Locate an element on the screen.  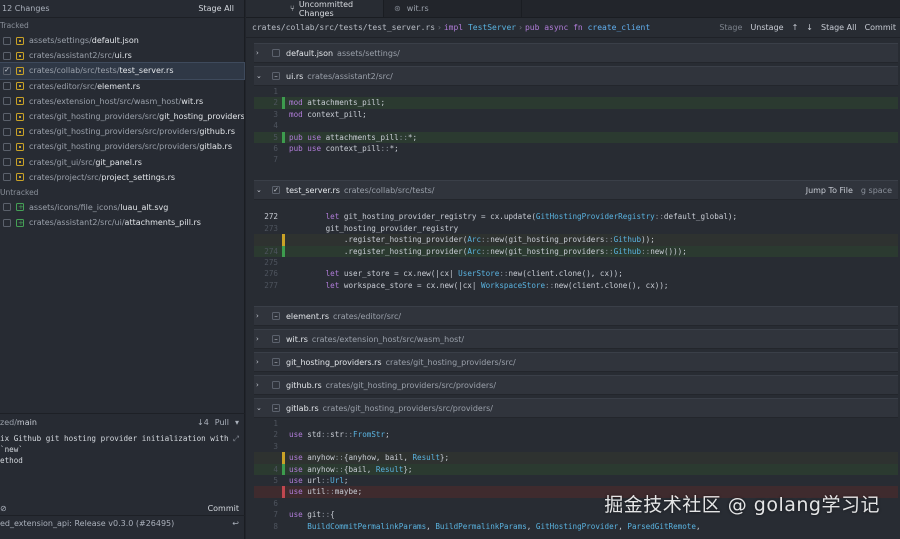
diff-line: 275 is located at coordinates (576, 262).